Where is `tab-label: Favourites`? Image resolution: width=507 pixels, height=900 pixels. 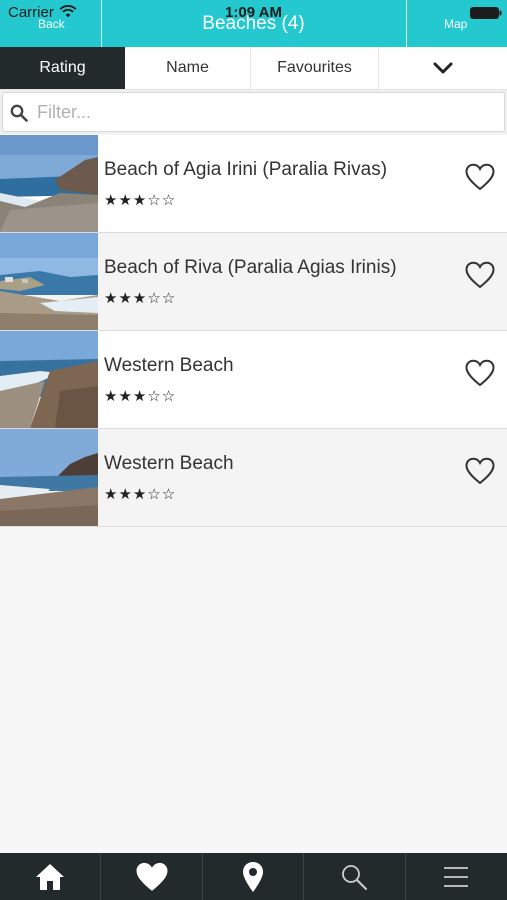
tab-label: Favourites is located at coordinates (314, 67).